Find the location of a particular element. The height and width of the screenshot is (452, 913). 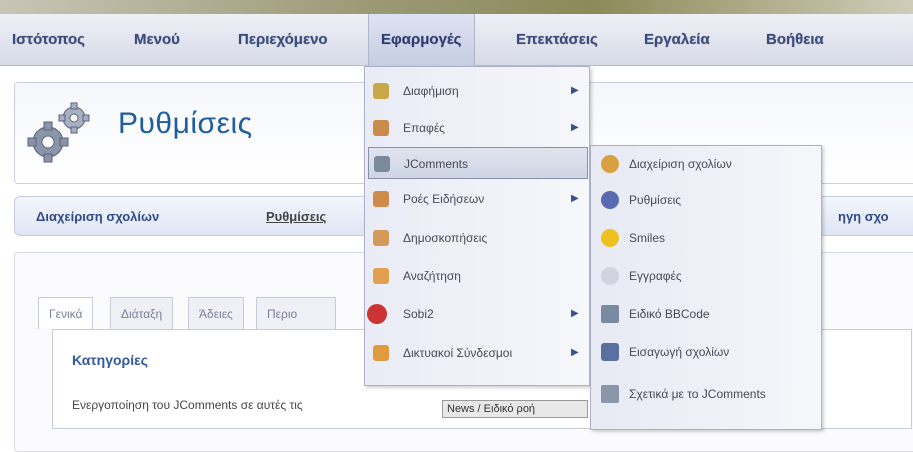

menu-content: Περιεχόμενο is located at coordinates (283, 40).